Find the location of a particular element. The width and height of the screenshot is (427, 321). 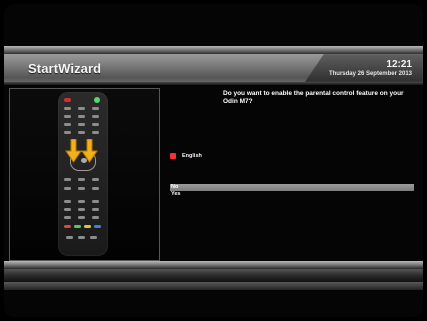

remote-red-button-icon is located at coordinates (67, 226).